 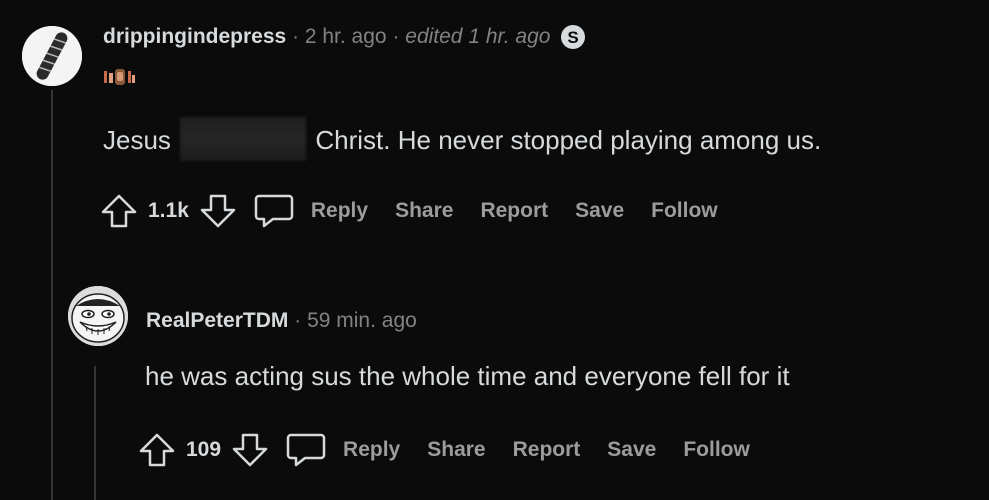 I want to click on troll-face-avatar-image, so click(x=98, y=316).